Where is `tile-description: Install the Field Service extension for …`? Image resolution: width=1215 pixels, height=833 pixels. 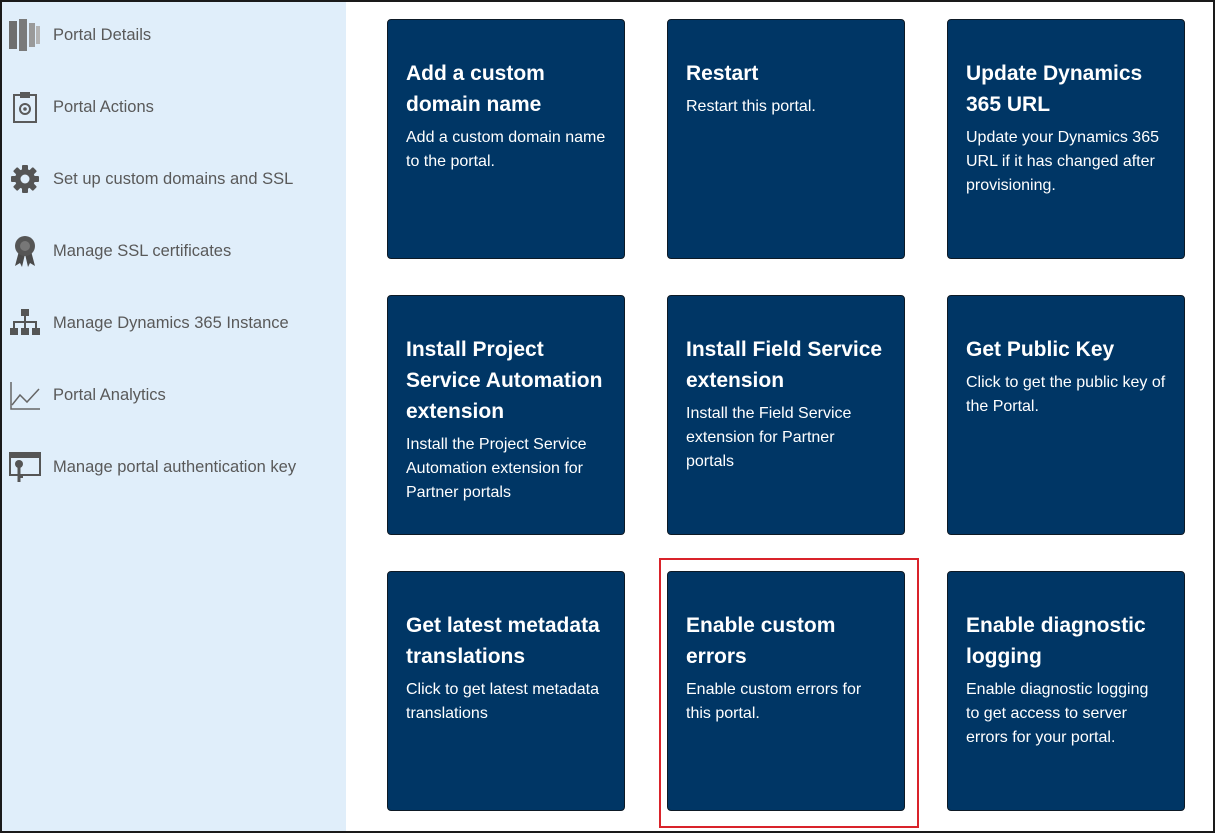
tile-description: Install the Field Service extension for … is located at coordinates (769, 437).